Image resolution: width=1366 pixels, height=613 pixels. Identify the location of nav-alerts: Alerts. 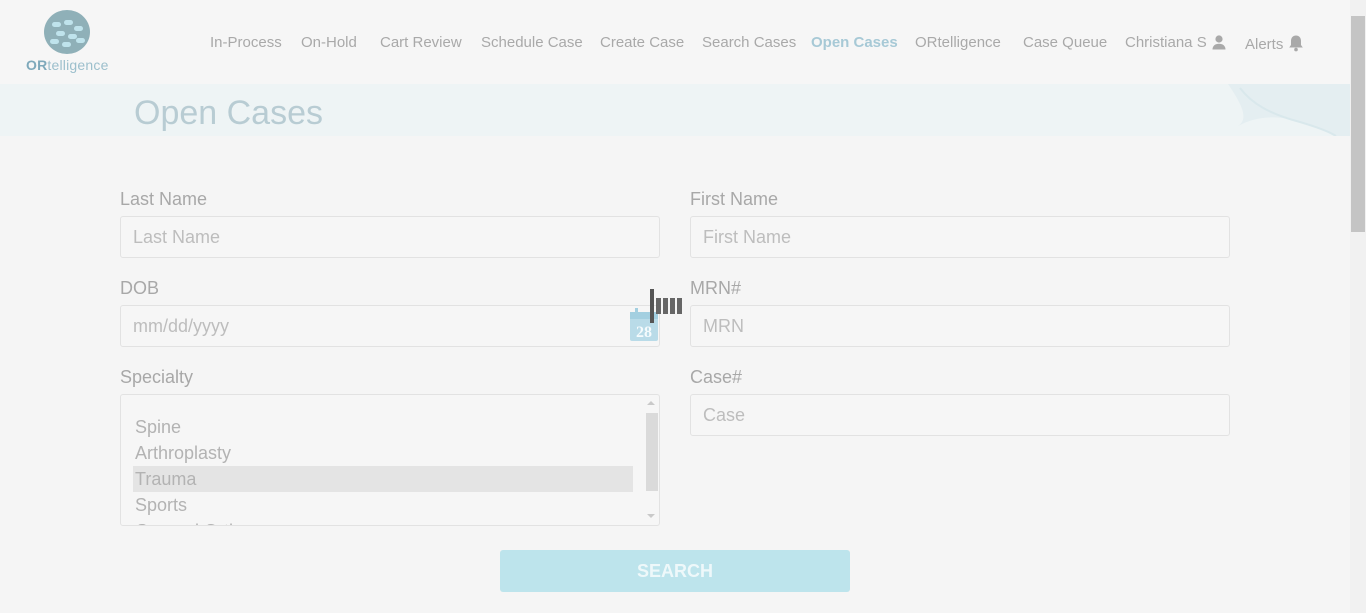
(1275, 45).